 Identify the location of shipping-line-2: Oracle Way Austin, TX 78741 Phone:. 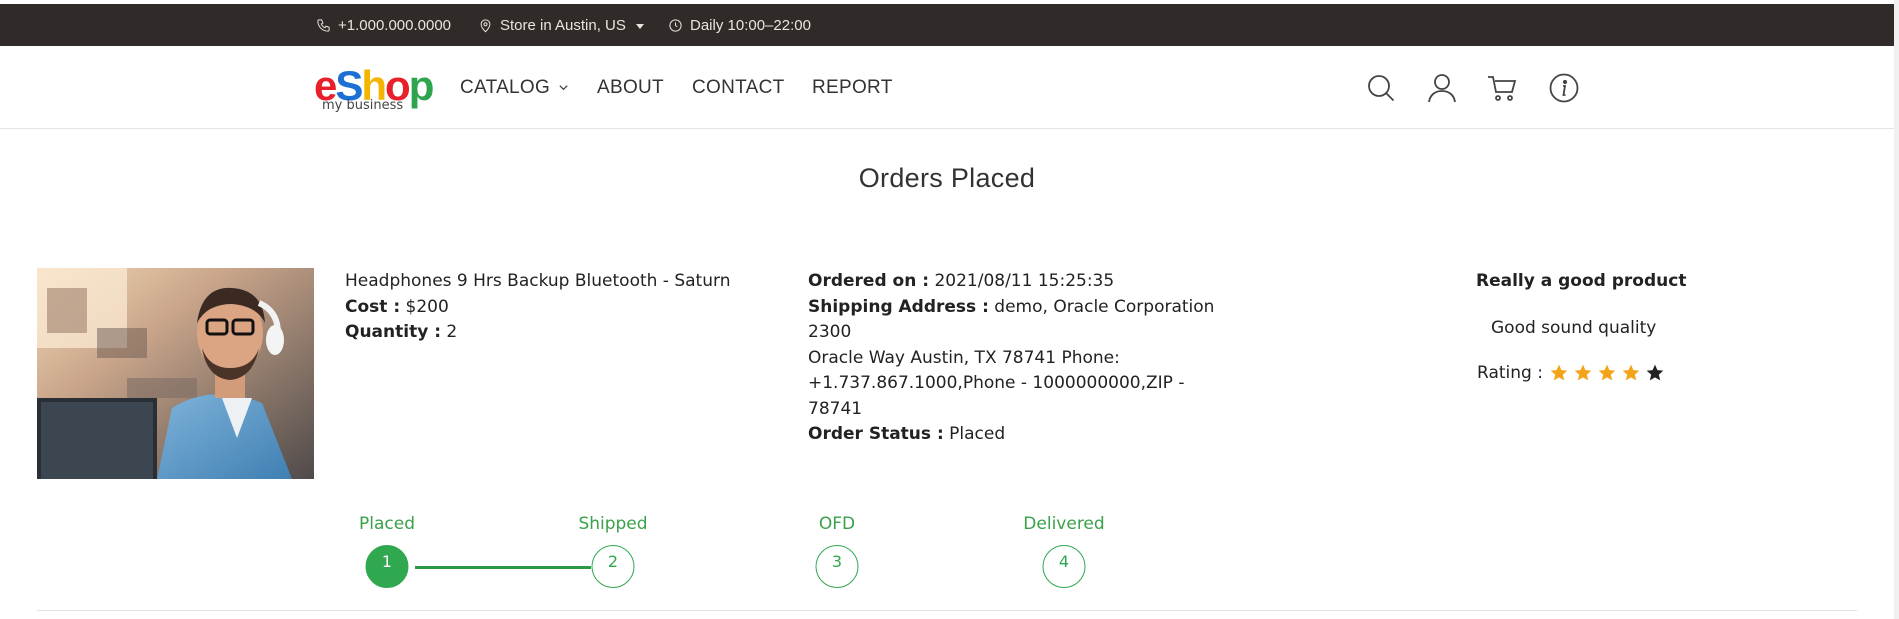
(964, 357).